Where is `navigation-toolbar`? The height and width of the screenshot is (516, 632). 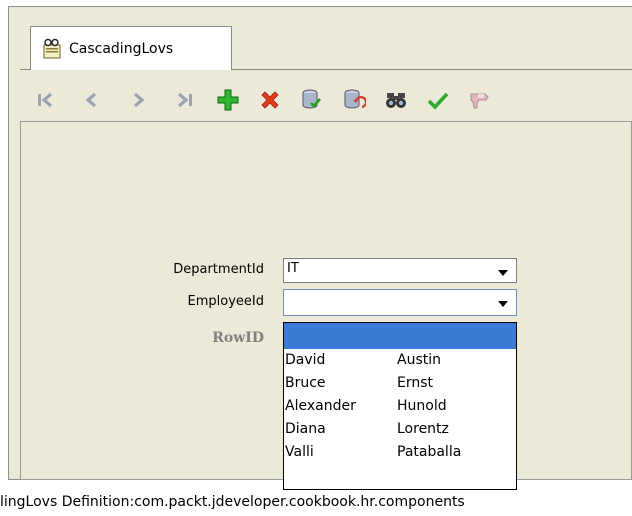 navigation-toolbar is located at coordinates (326, 99).